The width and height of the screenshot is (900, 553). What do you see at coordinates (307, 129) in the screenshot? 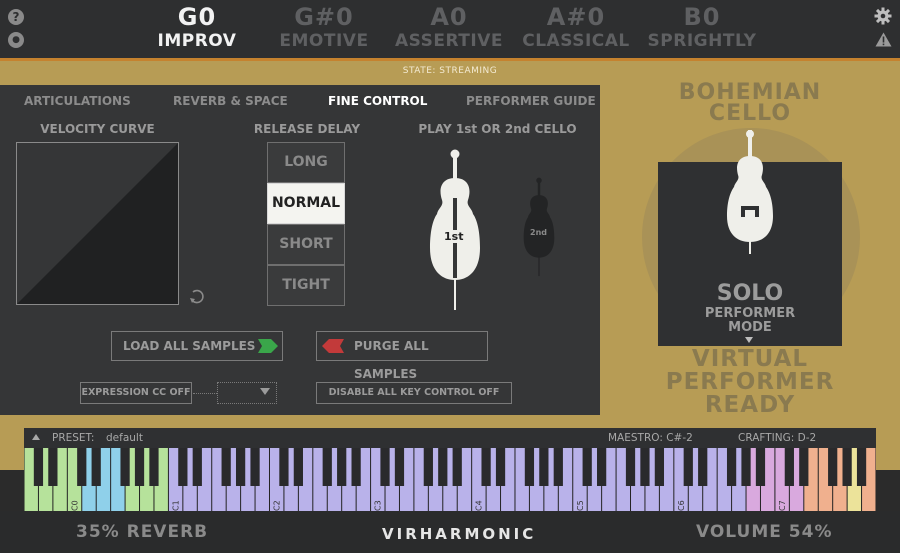
I see `release-delay-label: RELEASE DELAY` at bounding box center [307, 129].